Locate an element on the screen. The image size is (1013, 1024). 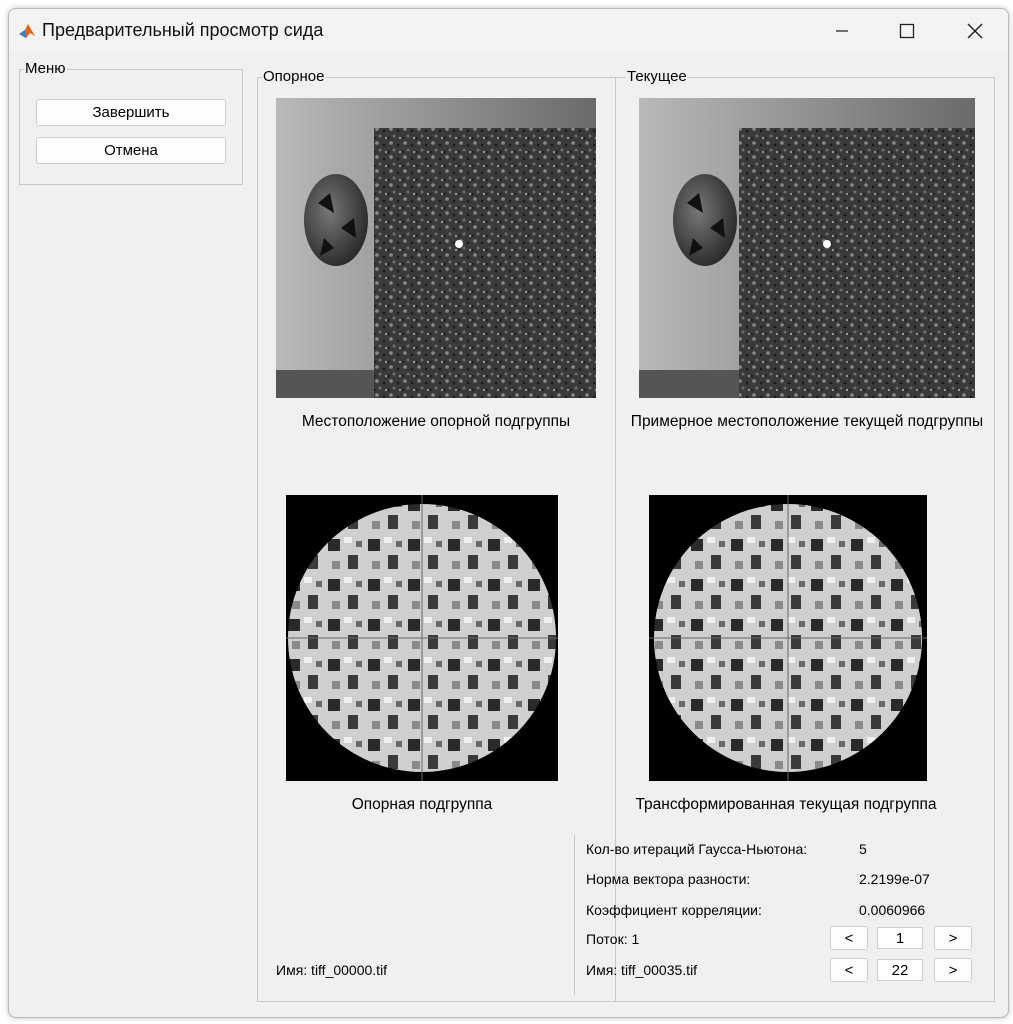
window-title: Предварительный просмотр сида is located at coordinates (183, 30).